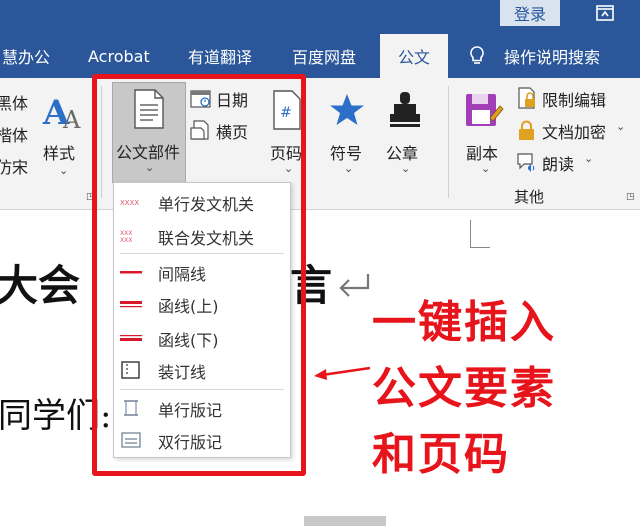 This screenshot has height=526, width=640. What do you see at coordinates (354, 285) in the screenshot?
I see `paragraph-mark-icon` at bounding box center [354, 285].